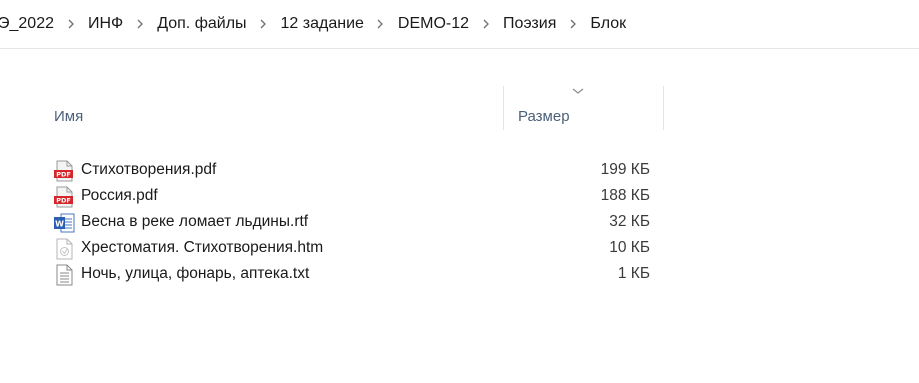 Image resolution: width=919 pixels, height=383 pixels. I want to click on file-name: Весна в реке ломает льдины.rtf, so click(195, 221).